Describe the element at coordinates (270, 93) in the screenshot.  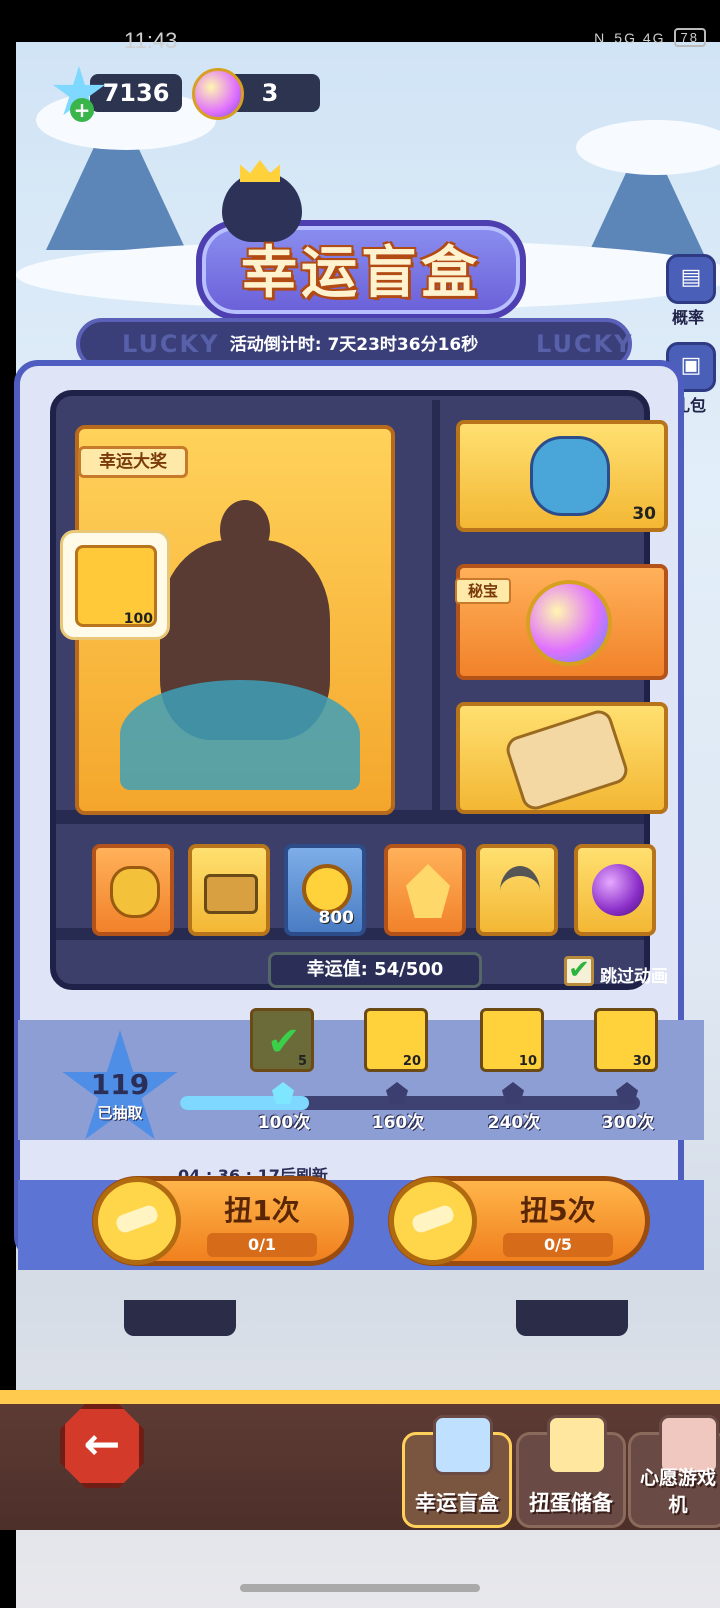
I see `orb-count: 3` at that location.